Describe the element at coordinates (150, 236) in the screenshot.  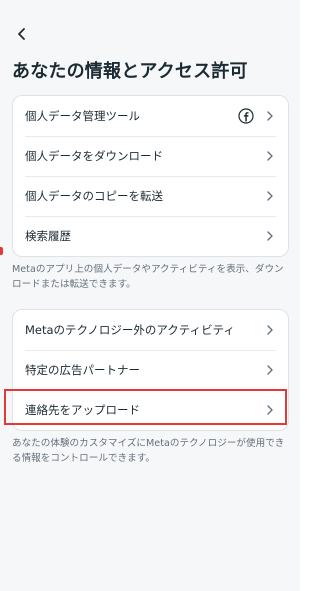
I see `search-history-row: 検索履歴` at that location.